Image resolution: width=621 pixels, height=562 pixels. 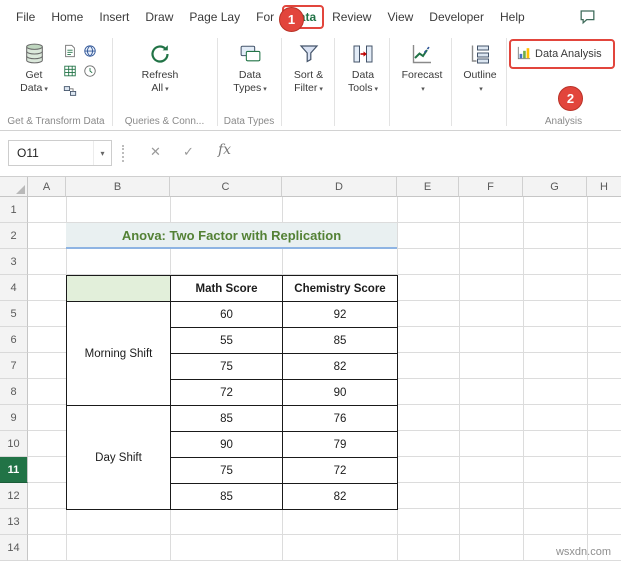 What do you see at coordinates (14, 314) in the screenshot?
I see `row-header-5: 5` at bounding box center [14, 314].